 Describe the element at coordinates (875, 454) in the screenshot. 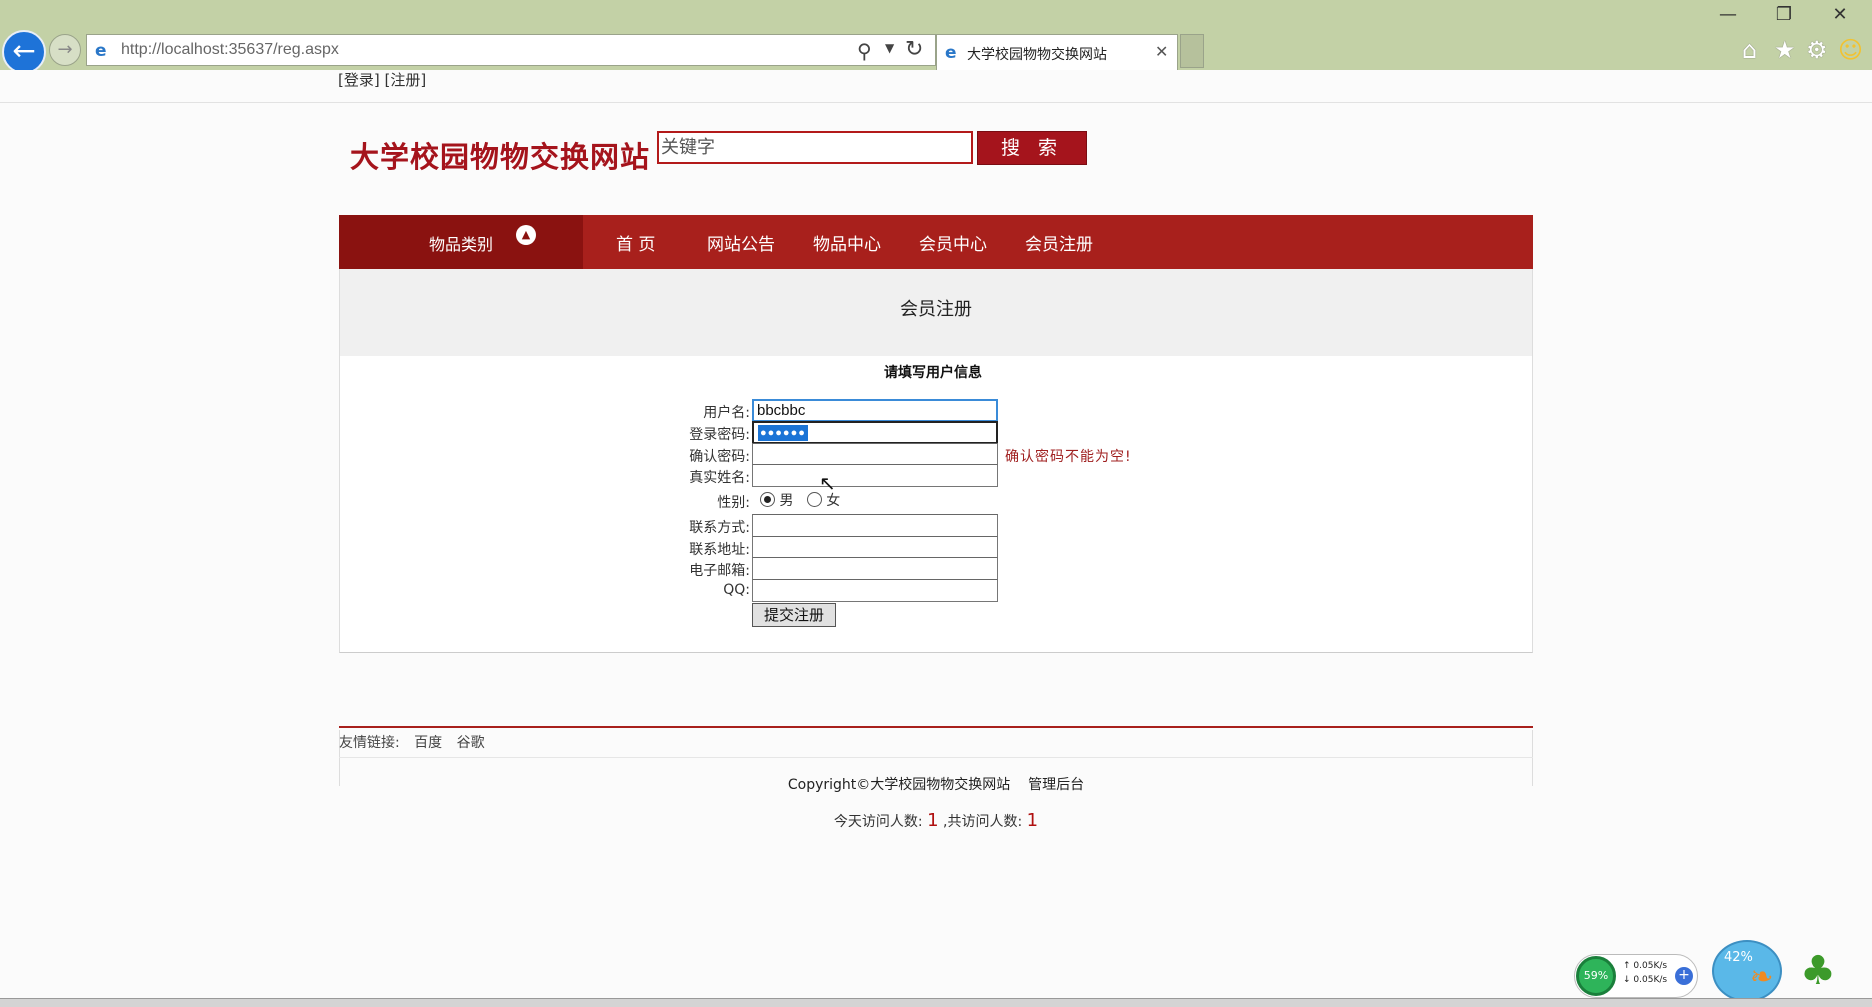

I see `confirm-password-input` at that location.